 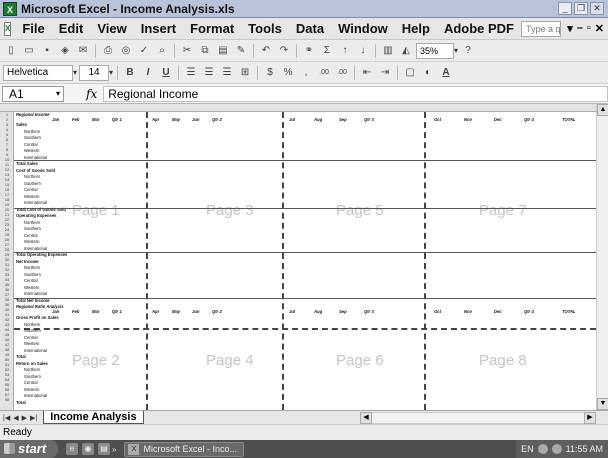 What do you see at coordinates (8, 28) in the screenshot?
I see `workbook-icon: X` at bounding box center [8, 28].